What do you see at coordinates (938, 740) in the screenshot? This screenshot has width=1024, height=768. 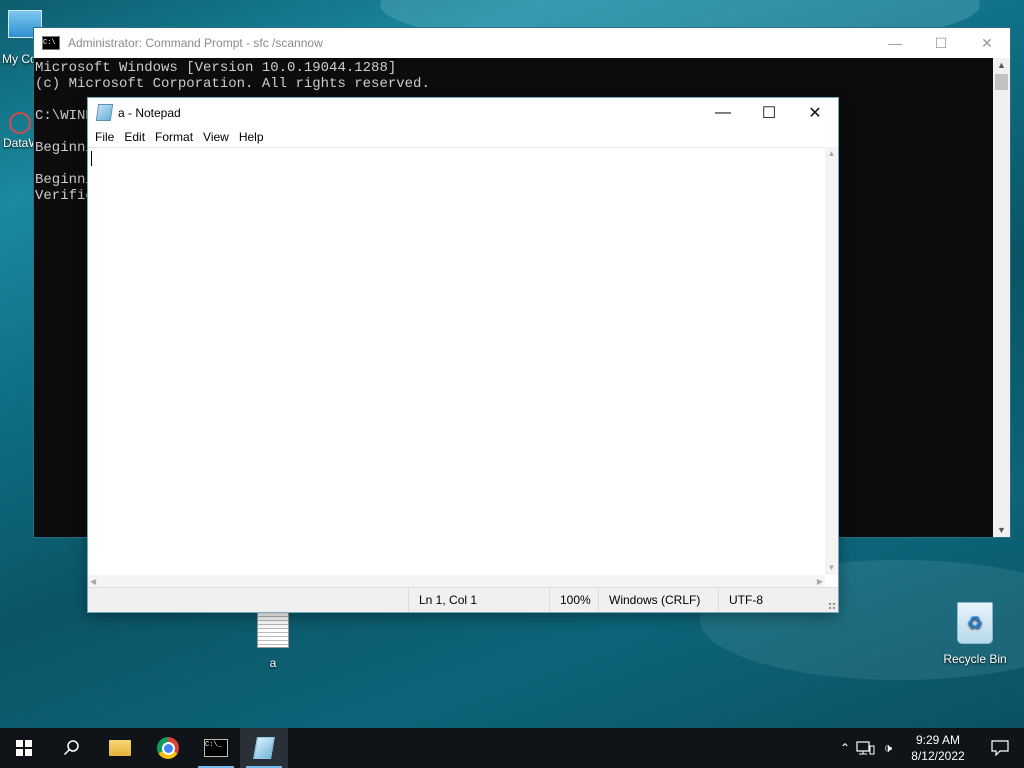 I see `clock-time: 9:29 AM` at bounding box center [938, 740].